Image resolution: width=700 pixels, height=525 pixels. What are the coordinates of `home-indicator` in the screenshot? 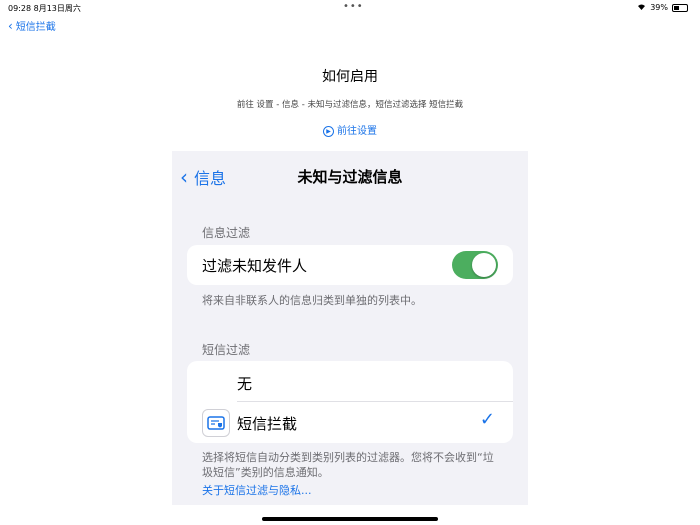 It's located at (350, 519).